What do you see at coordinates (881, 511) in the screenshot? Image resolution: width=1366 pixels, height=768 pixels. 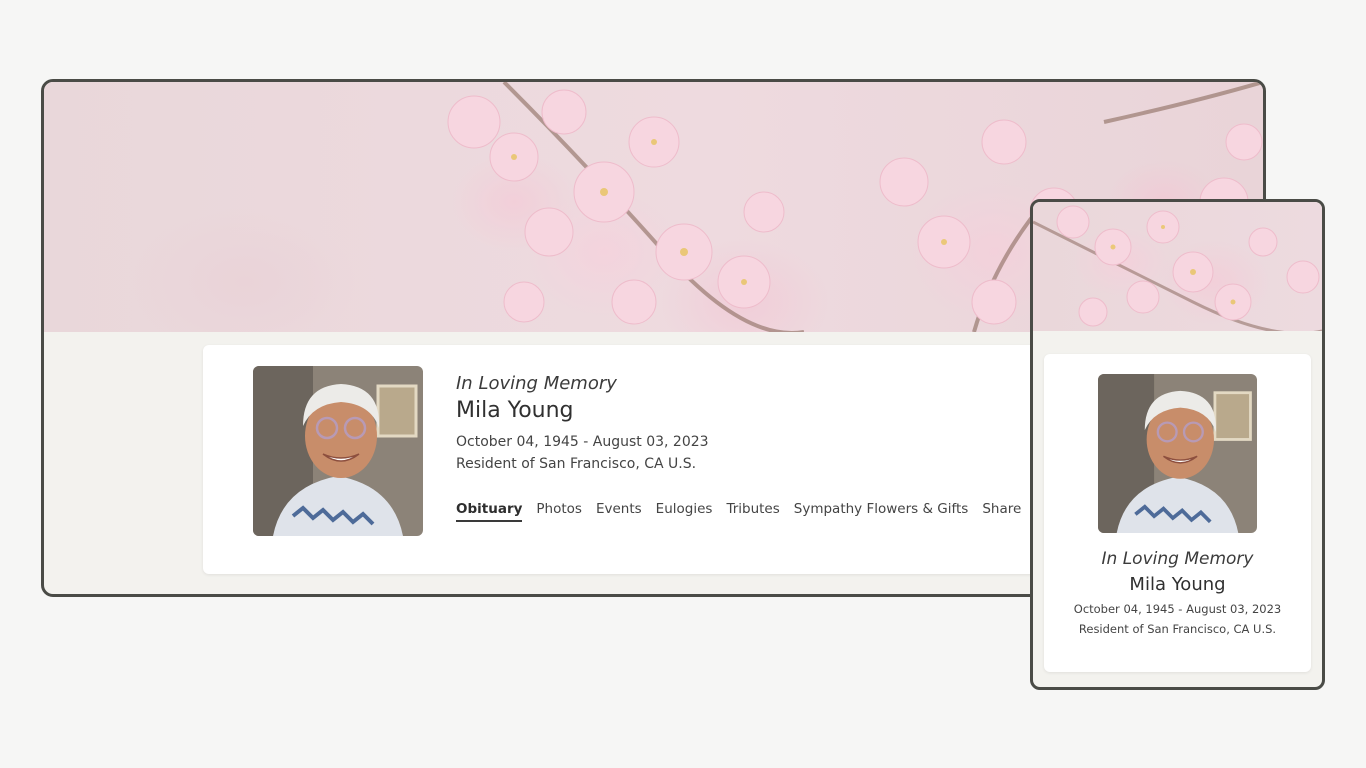 I see `tab-sympathy-flowers-gifts: Sympathy Flowers & Gifts` at bounding box center [881, 511].